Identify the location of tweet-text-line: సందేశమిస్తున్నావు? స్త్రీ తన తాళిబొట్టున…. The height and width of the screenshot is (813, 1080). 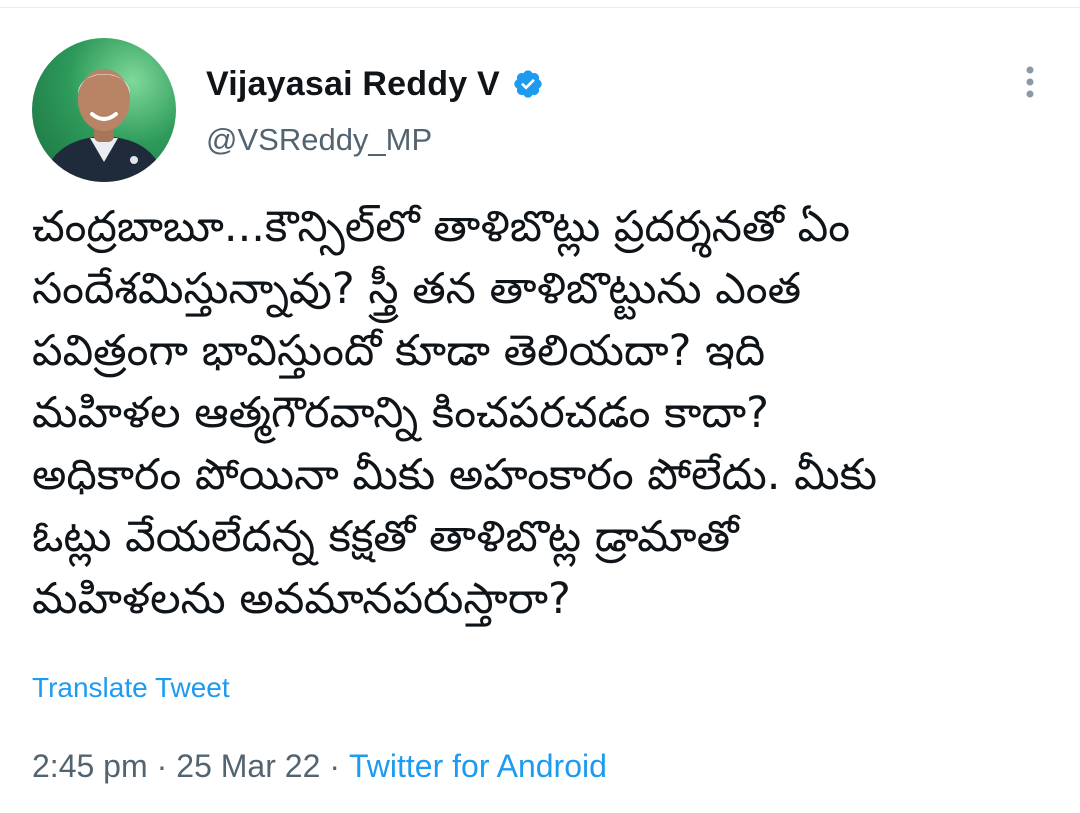
(417, 289).